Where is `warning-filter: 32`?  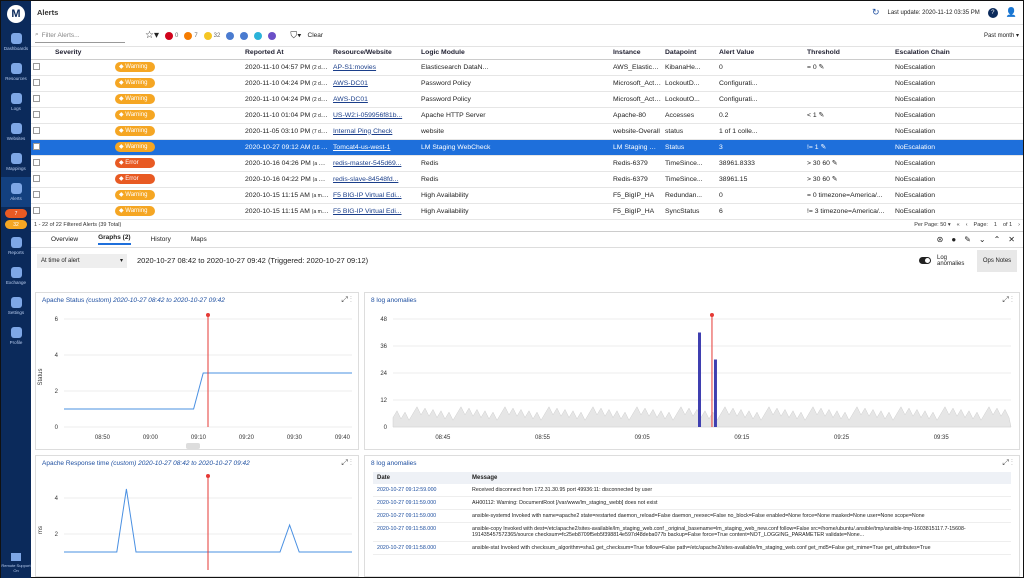
warning-filter: 32 is located at coordinates (211, 35).